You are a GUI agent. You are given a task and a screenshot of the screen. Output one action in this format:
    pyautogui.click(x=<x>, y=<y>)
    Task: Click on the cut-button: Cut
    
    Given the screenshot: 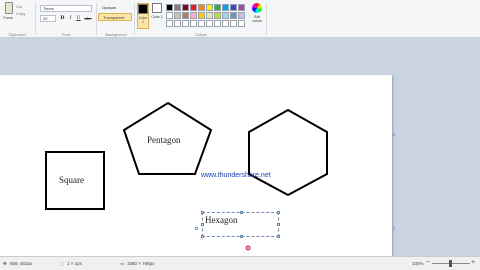 What is the action you would take?
    pyautogui.click(x=19, y=6)
    